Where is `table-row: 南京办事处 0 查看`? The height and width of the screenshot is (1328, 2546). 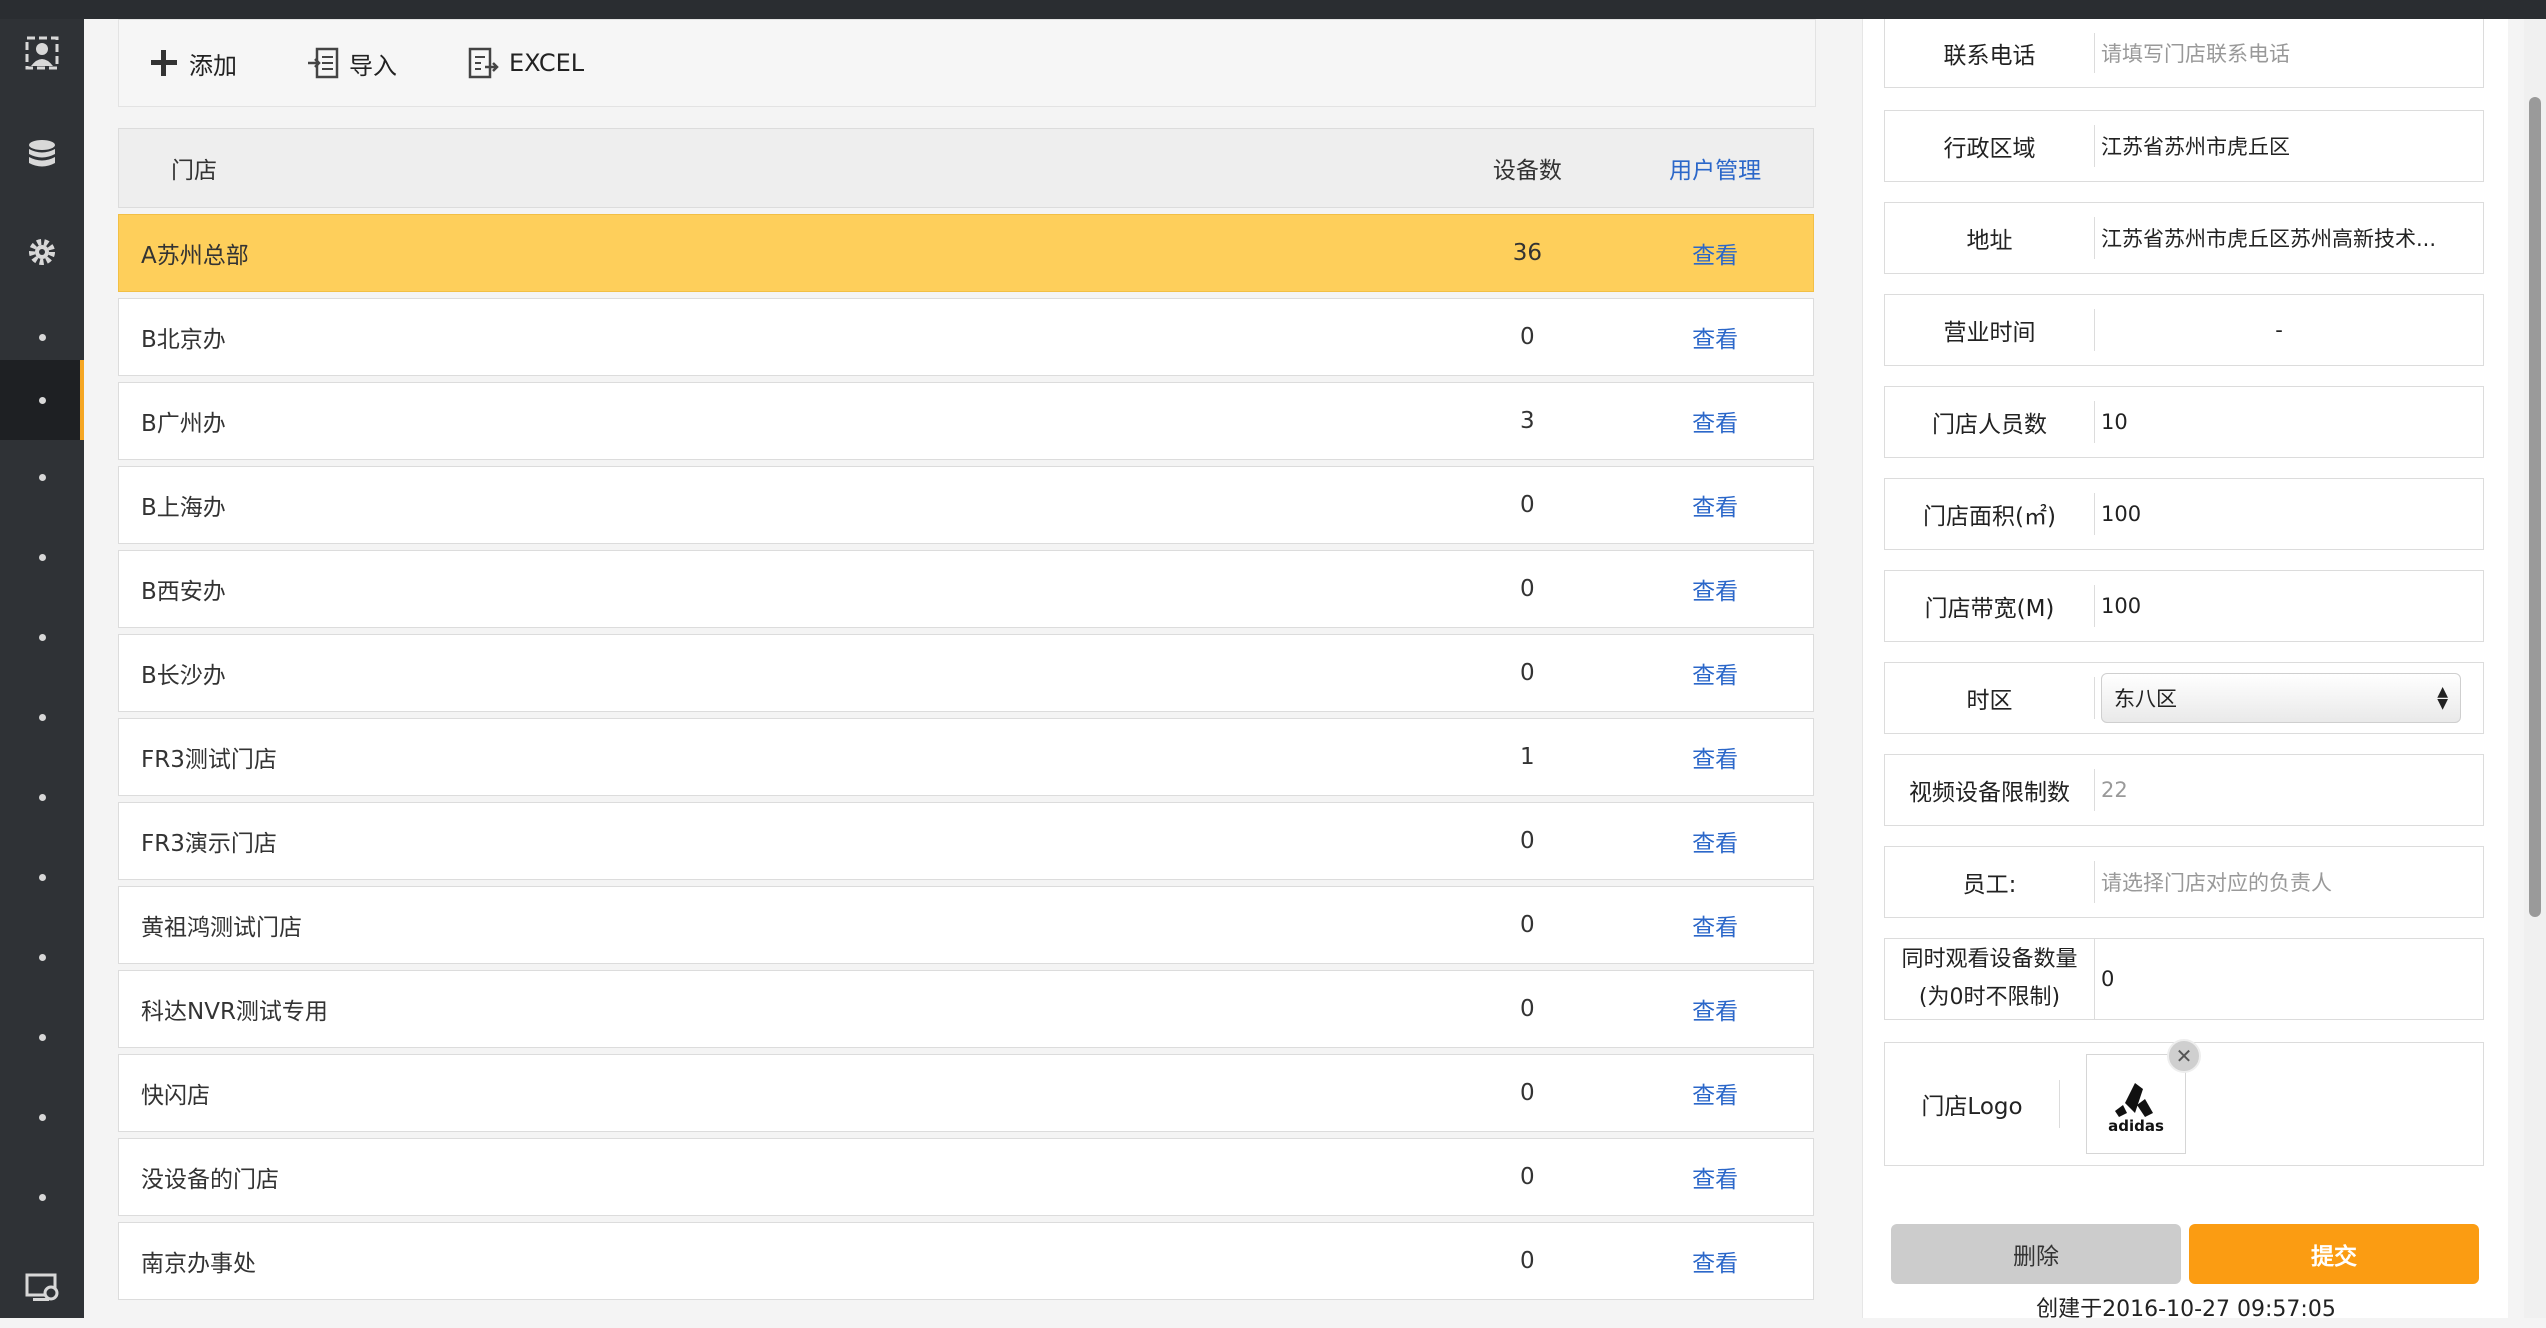 table-row: 南京办事处 0 查看 is located at coordinates (966, 1261).